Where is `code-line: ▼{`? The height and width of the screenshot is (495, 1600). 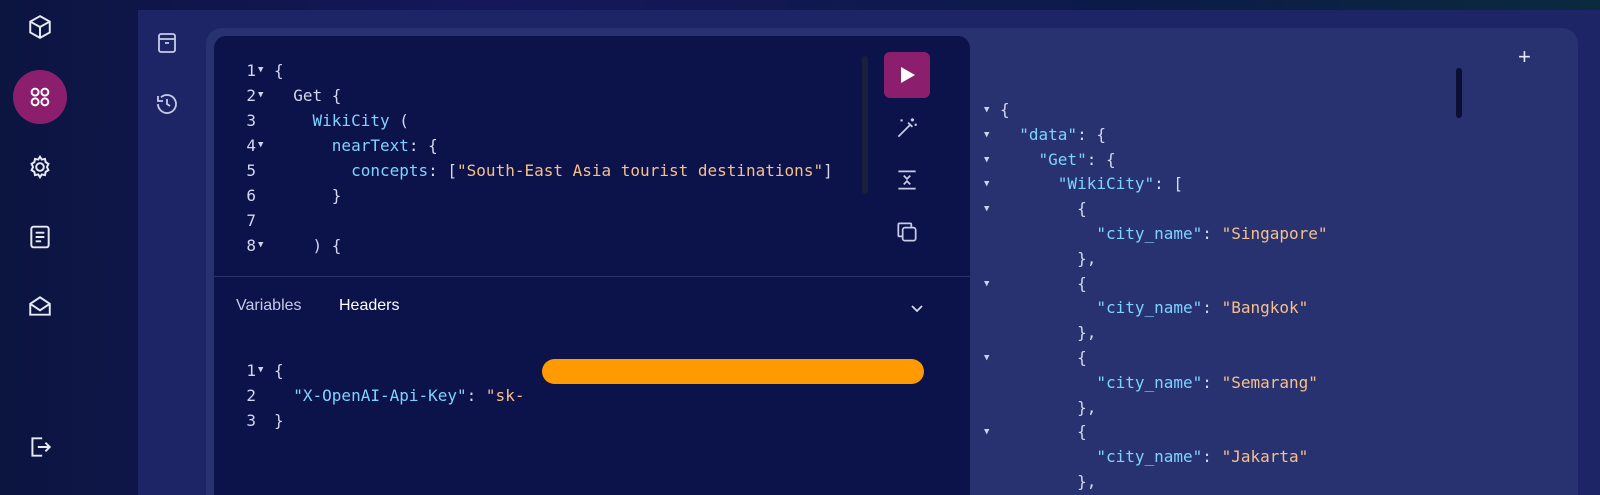
code-line: ▼{ is located at coordinates (1260, 110).